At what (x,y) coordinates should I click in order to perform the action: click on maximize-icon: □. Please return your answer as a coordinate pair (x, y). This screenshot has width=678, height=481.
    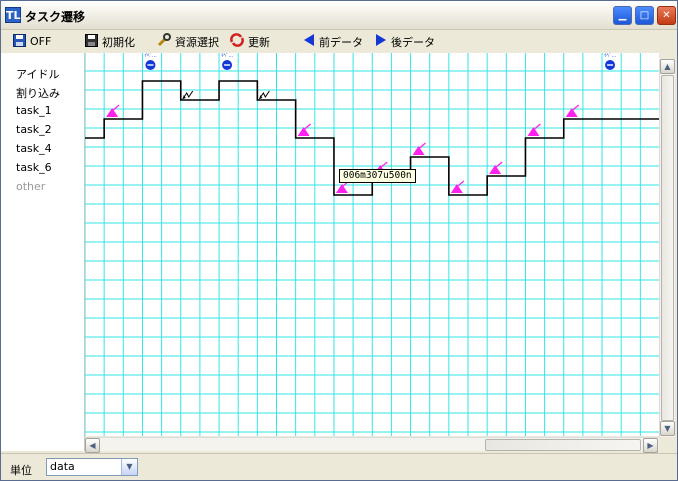
    Looking at the image, I should click on (644, 15).